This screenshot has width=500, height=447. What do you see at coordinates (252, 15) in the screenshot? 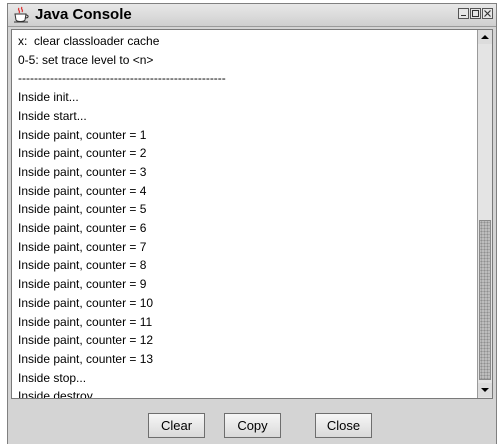
I see `title-bar: Java Console` at bounding box center [252, 15].